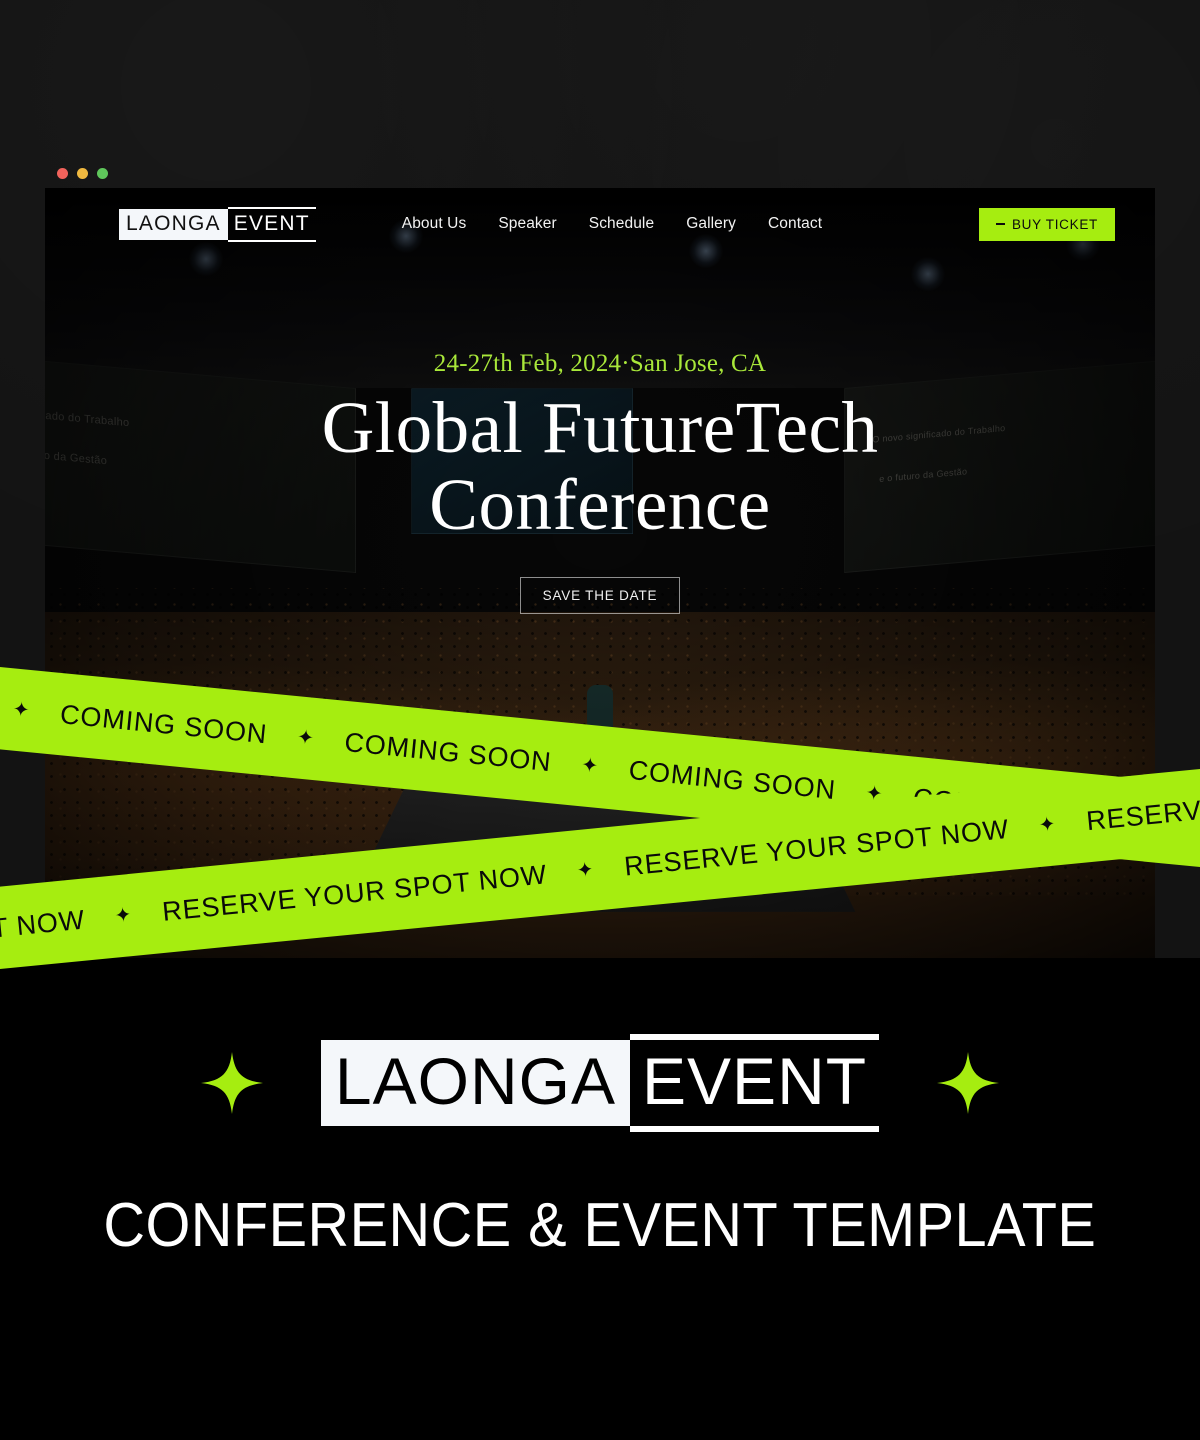 This screenshot has height=1440, width=1200. Describe the element at coordinates (271, 224) in the screenshot. I see `logo-text-secondary: EVENT` at that location.